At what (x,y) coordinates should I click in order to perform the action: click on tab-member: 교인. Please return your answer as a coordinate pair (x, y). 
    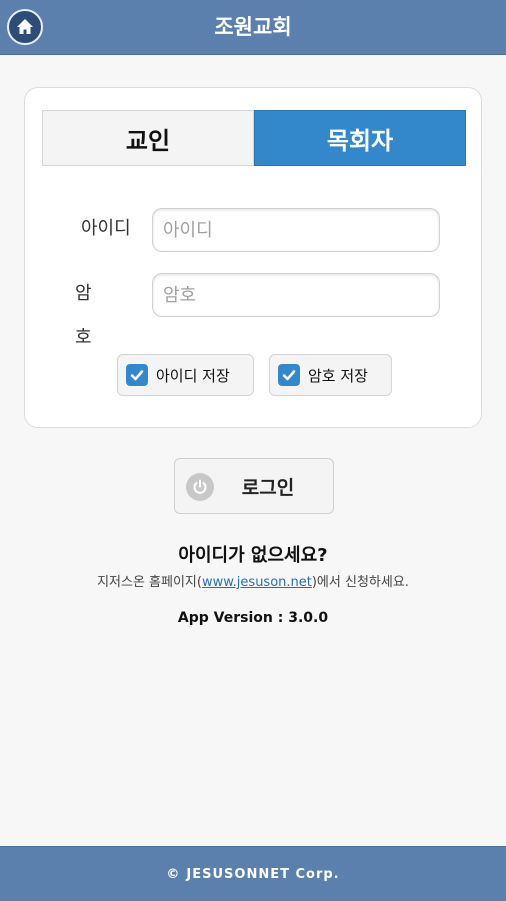
    Looking at the image, I should click on (148, 138).